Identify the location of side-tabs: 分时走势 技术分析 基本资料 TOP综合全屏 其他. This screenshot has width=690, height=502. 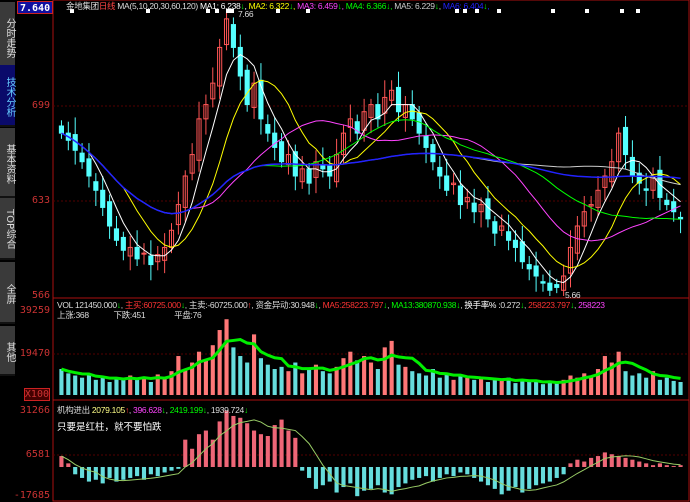
(8, 251).